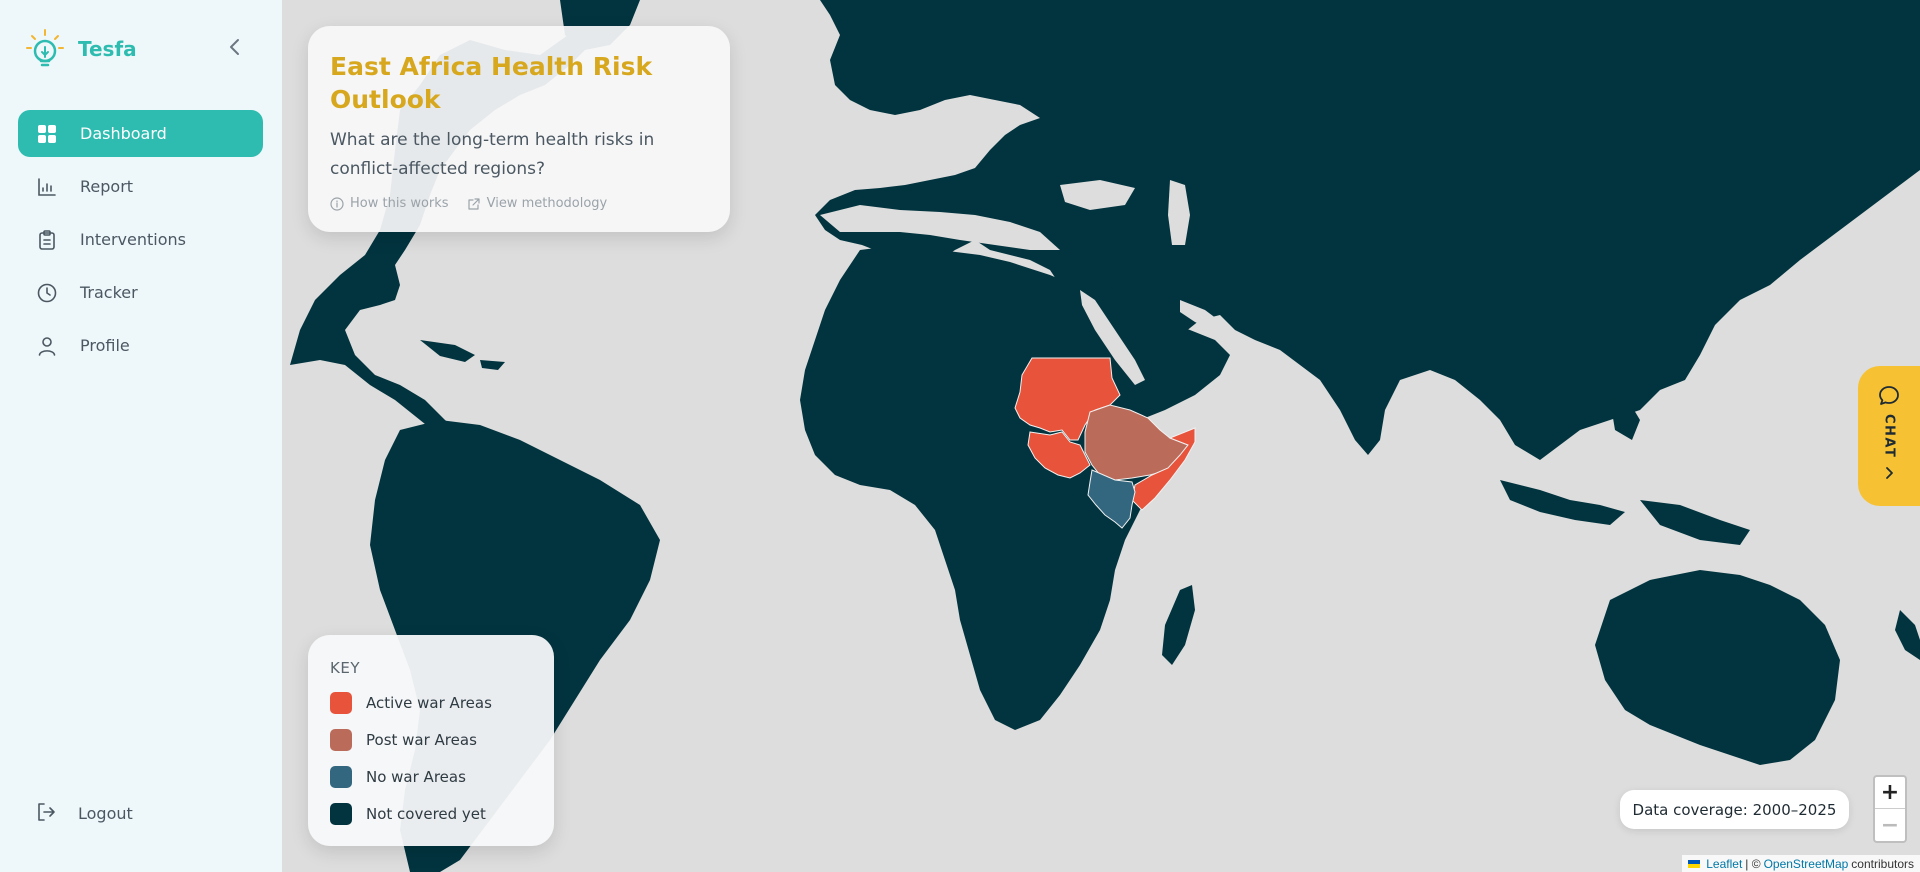 This screenshot has height=872, width=1920. Describe the element at coordinates (140, 813) in the screenshot. I see `logout-button: Logout` at that location.